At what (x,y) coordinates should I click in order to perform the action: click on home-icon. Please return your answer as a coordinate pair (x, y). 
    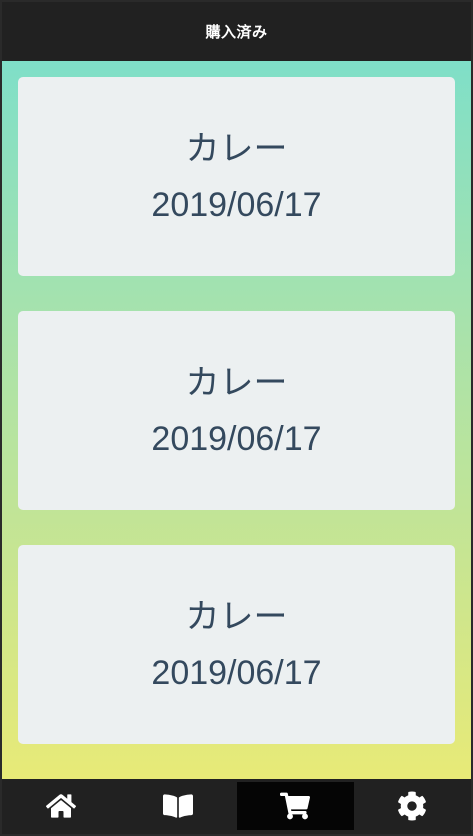
    Looking at the image, I should click on (60, 806).